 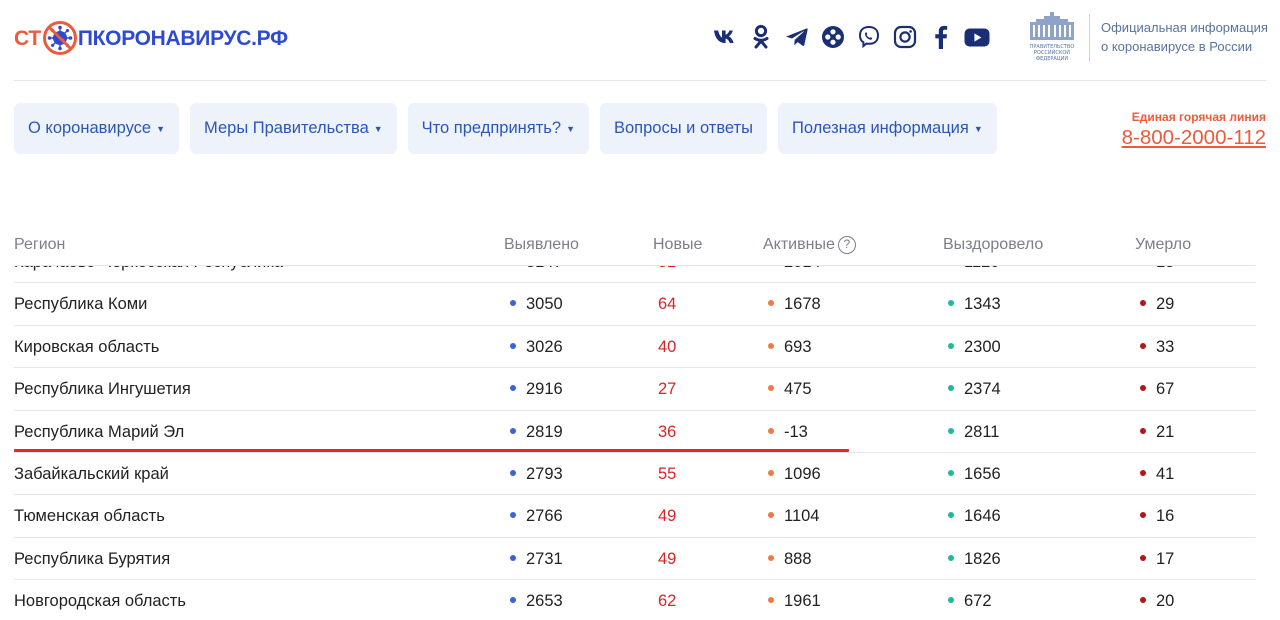 I want to click on detected-value: 3050, so click(x=544, y=304).